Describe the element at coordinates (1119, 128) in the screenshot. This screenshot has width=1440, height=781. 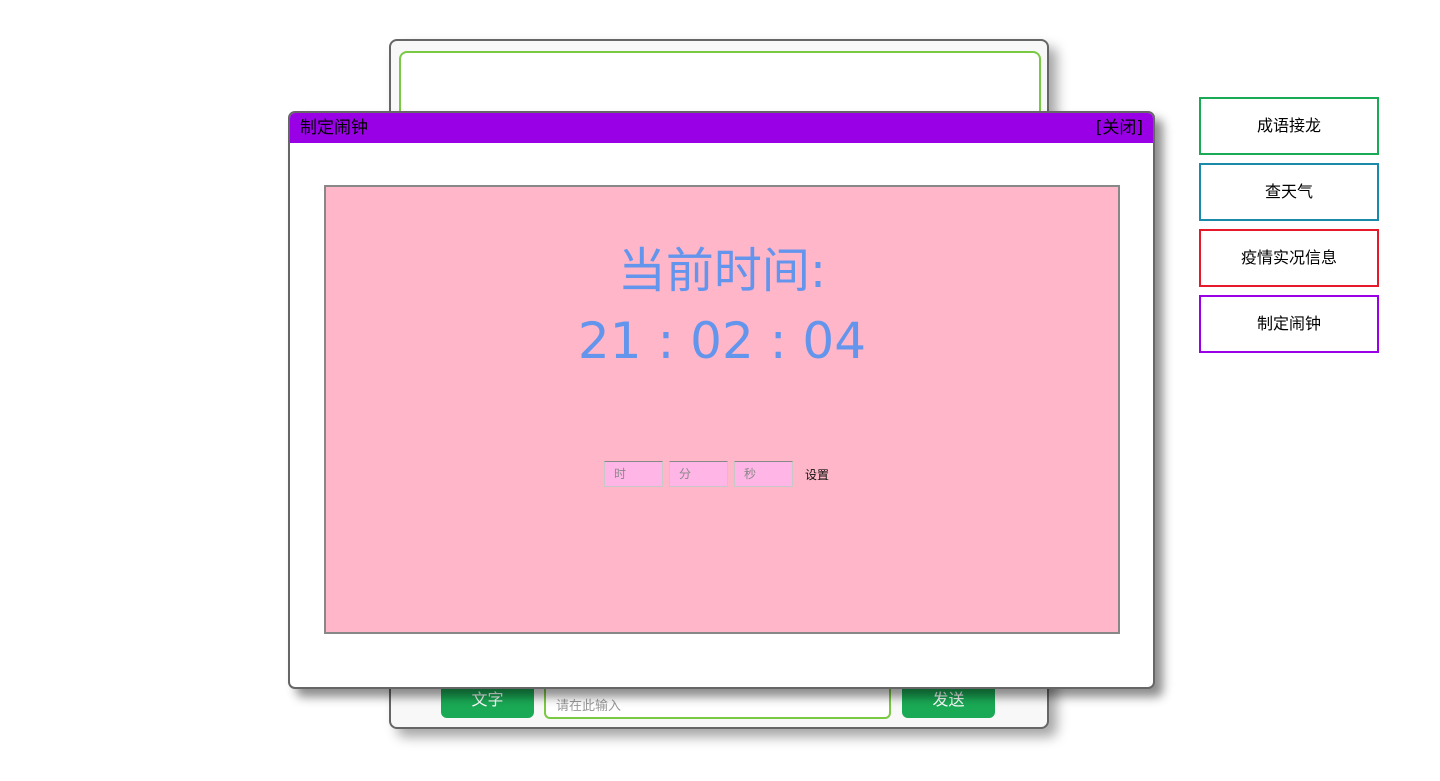
I see `close-button: [关闭]` at that location.